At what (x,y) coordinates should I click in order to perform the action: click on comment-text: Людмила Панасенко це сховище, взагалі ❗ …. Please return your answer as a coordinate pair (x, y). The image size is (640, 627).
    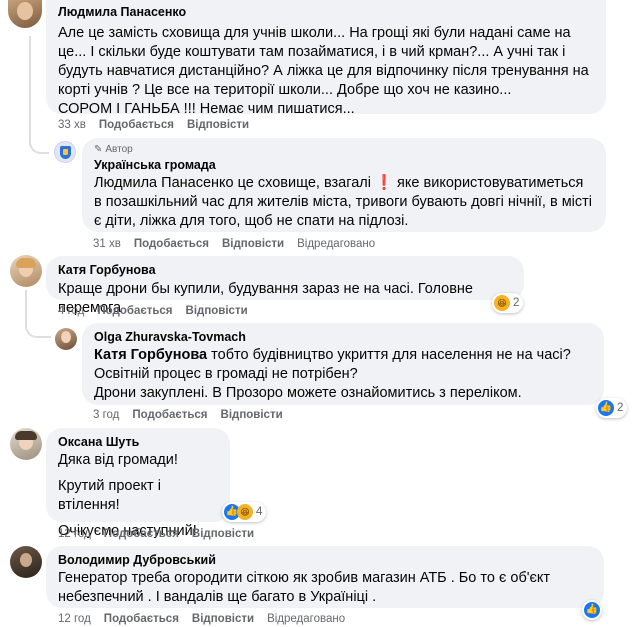
    Looking at the image, I should click on (343, 202).